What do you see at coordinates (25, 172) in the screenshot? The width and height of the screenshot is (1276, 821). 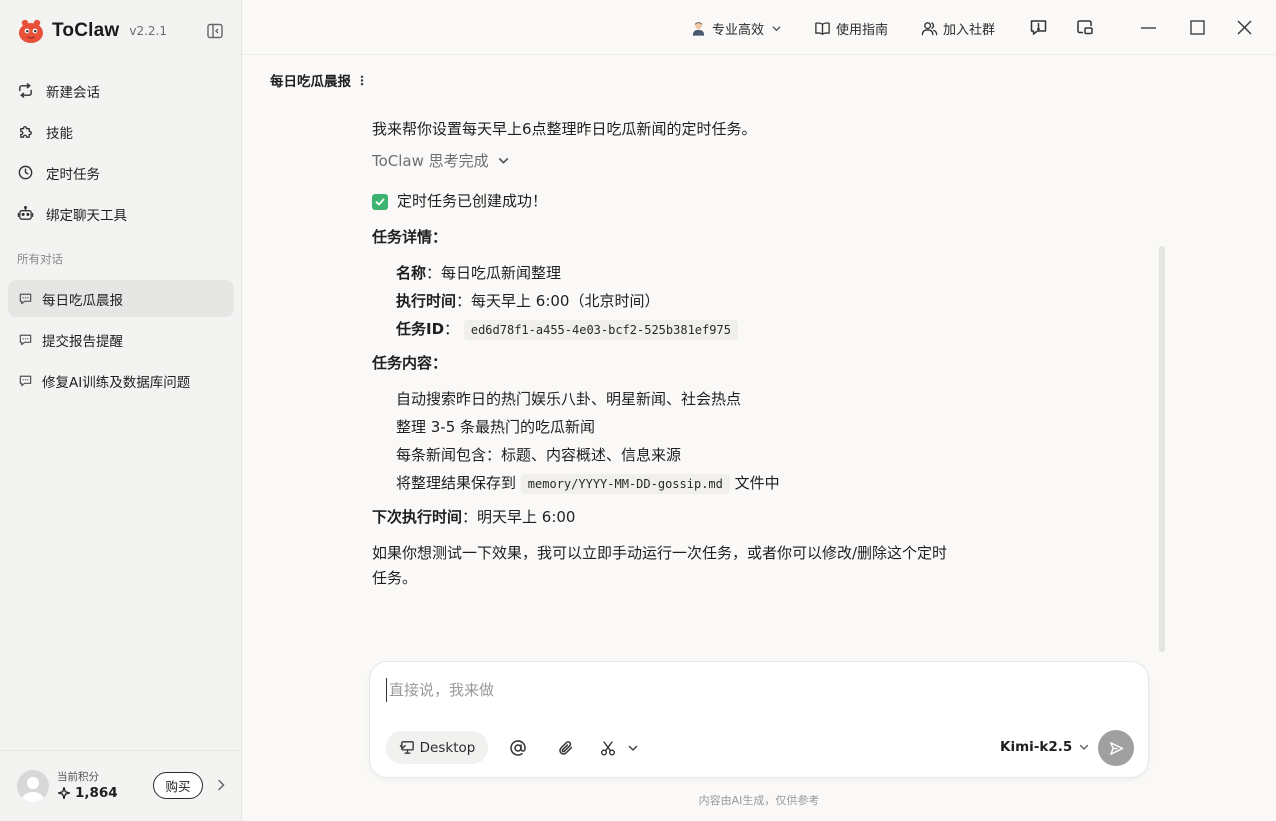 I see `clock-icon` at bounding box center [25, 172].